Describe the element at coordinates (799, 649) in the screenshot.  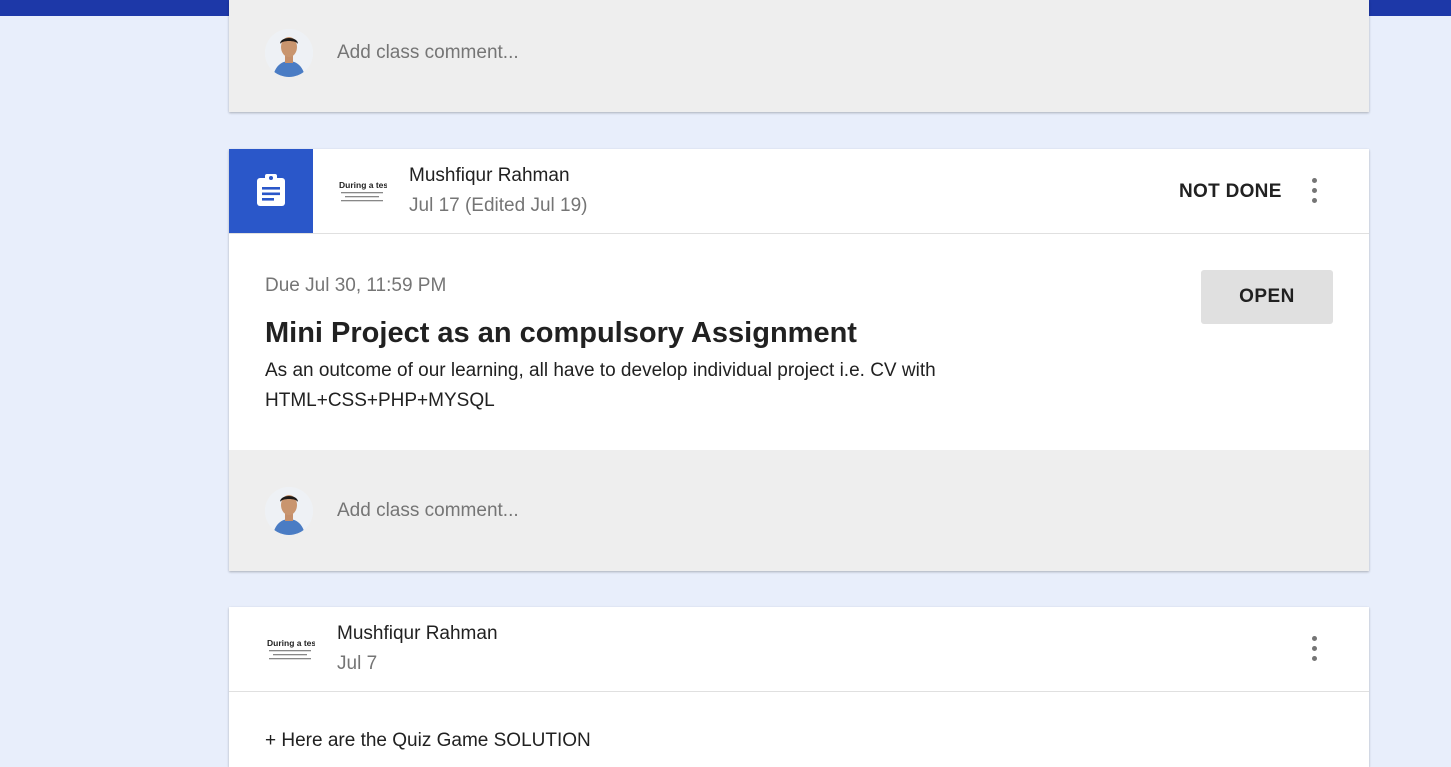
I see `post-header: During a test, Mushfiqur Rahman Jul 7` at that location.